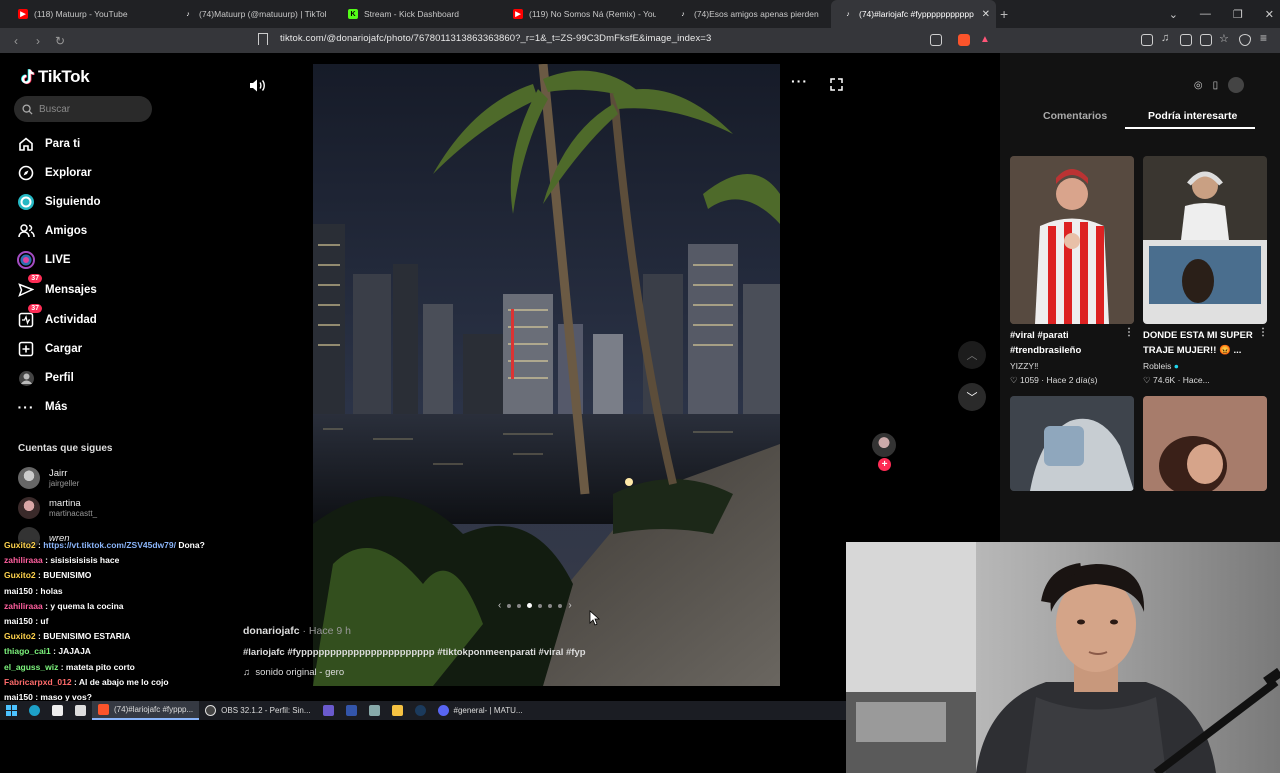 The image size is (1280, 773). What do you see at coordinates (530, 605) in the screenshot?
I see `carousel-dot-active` at bounding box center [530, 605].